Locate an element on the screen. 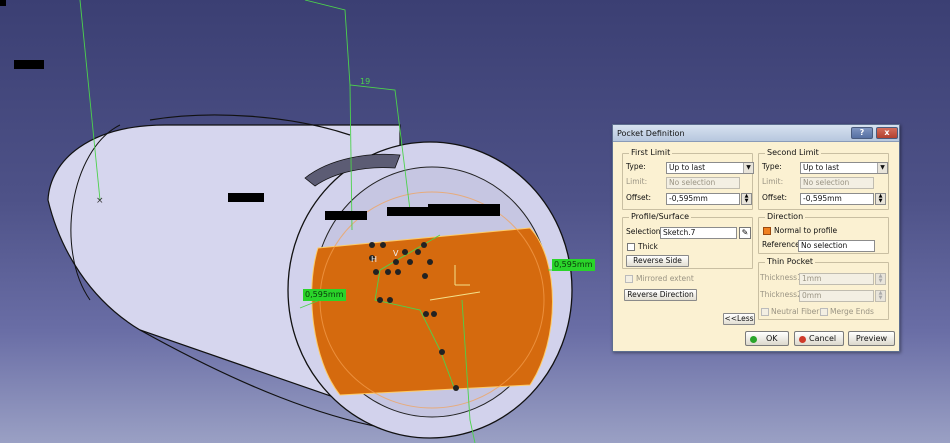  neutral-fiber-checkbox is located at coordinates (765, 312).